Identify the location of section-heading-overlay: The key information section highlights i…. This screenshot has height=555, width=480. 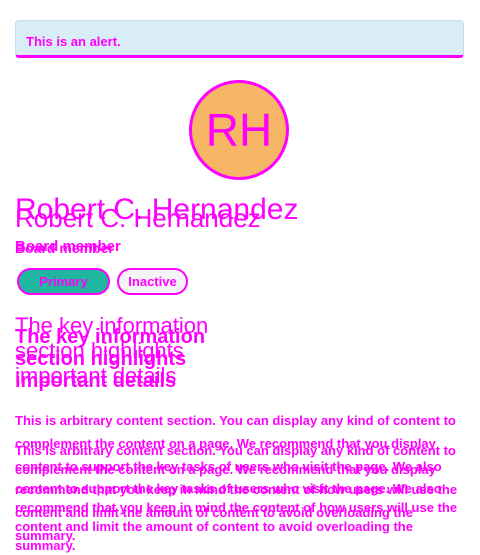
(110, 359).